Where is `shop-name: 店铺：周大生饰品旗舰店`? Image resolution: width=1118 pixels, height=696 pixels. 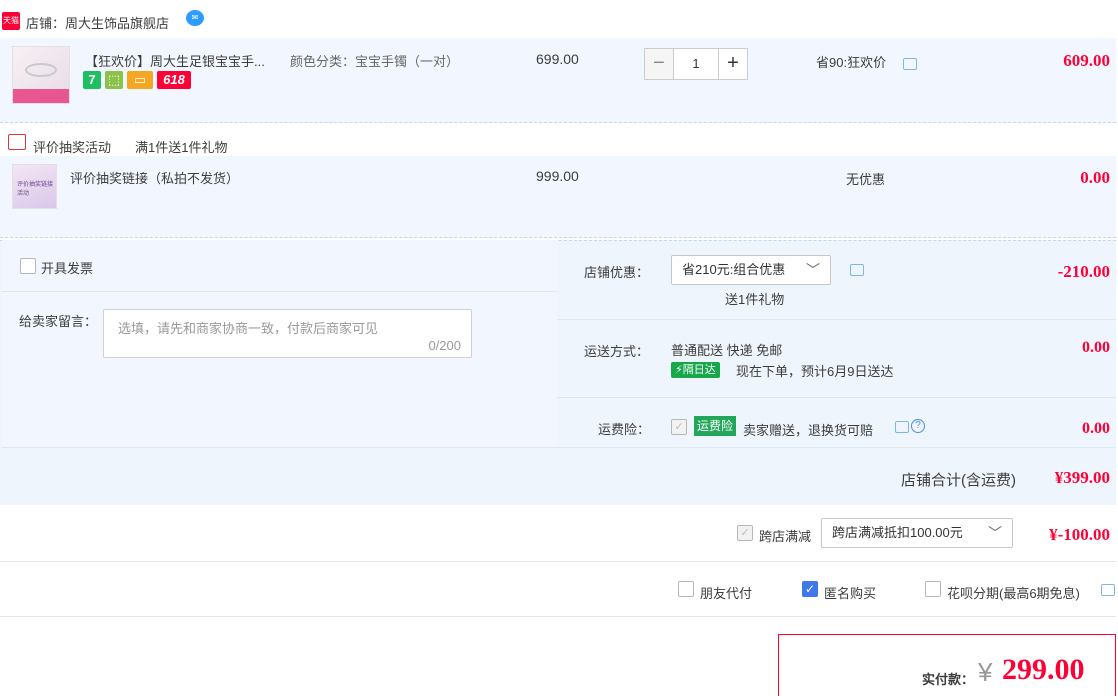
shop-name: 店铺：周大生饰品旗舰店 is located at coordinates (97, 22).